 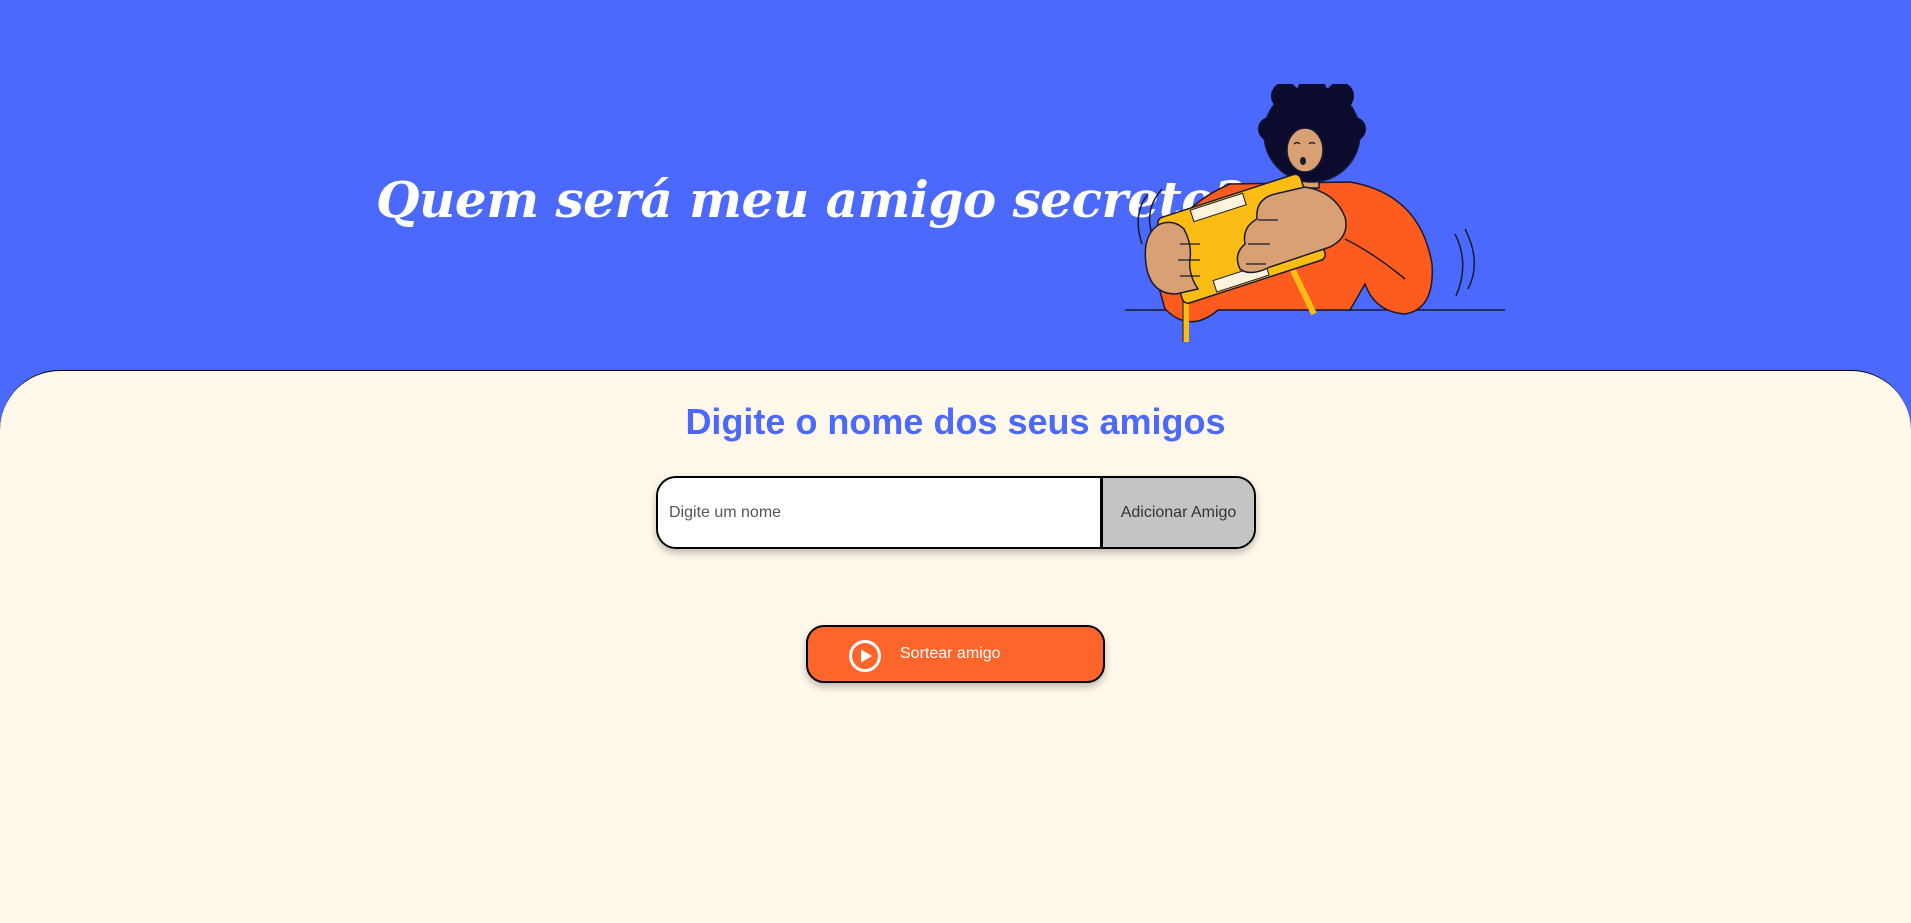 I want to click on friend-name-input, so click(x=879, y=512).